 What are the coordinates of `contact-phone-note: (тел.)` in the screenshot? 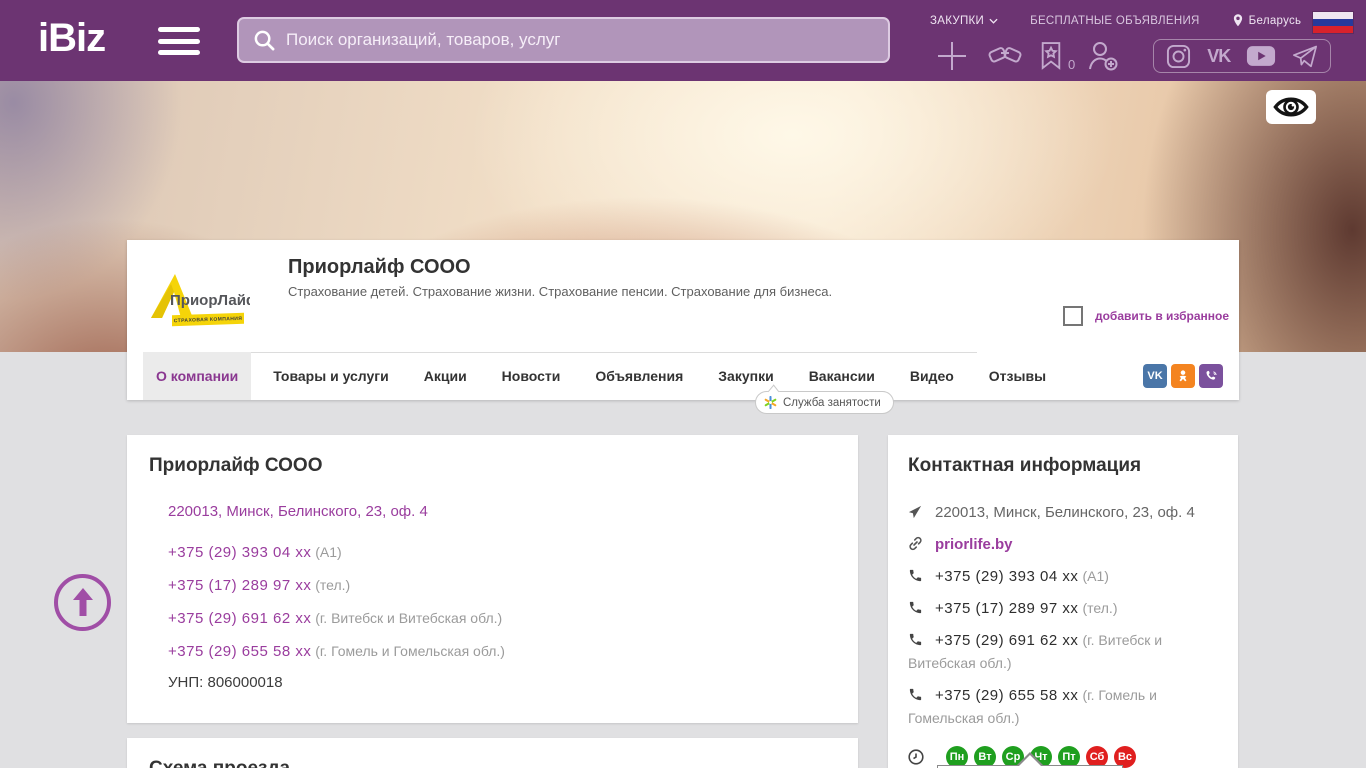 It's located at (1100, 608).